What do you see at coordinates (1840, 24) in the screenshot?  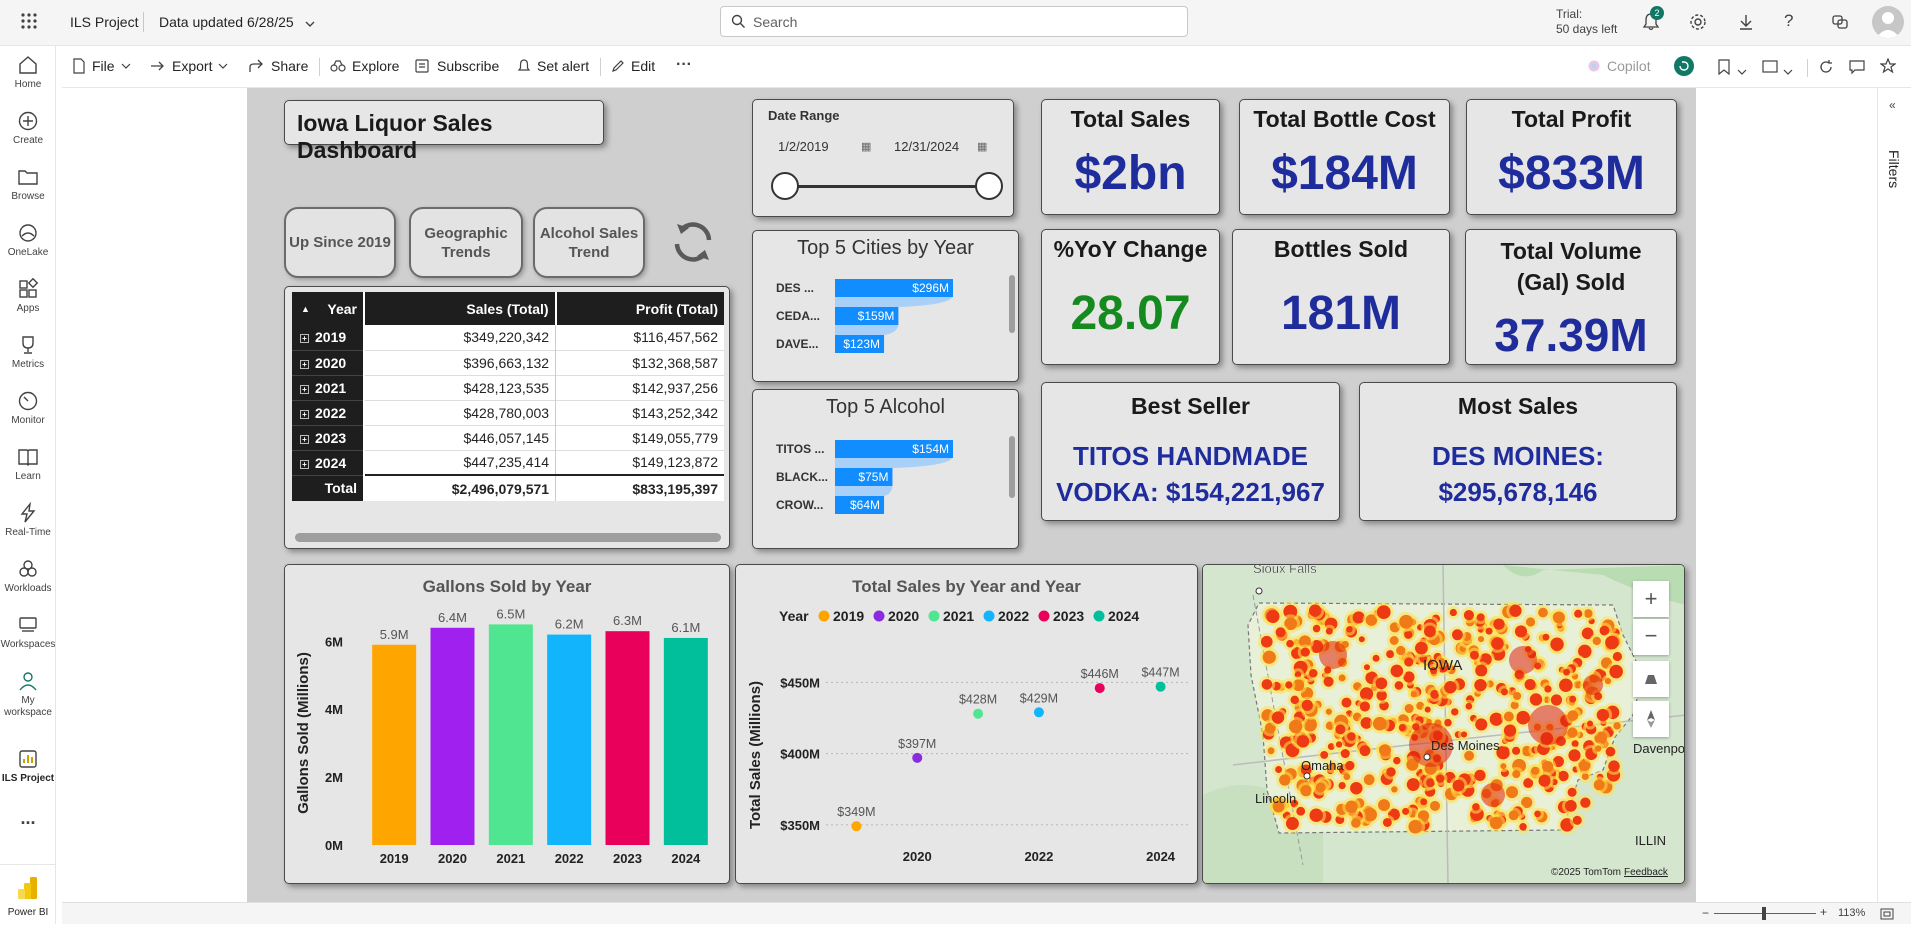 I see `share-feedback-icon` at bounding box center [1840, 24].